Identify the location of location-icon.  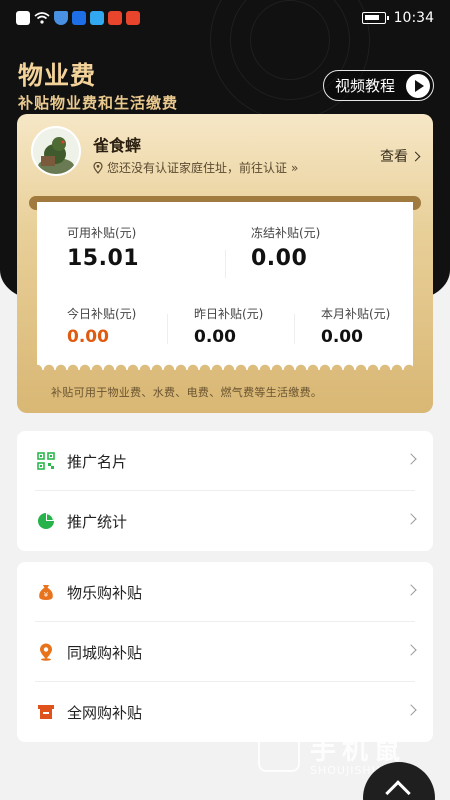
(98, 167).